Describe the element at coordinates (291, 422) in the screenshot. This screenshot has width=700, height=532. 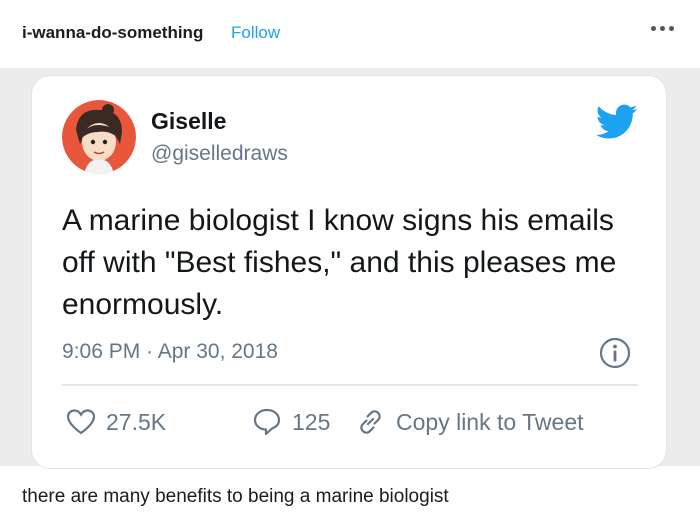
I see `reply-button: 125` at that location.